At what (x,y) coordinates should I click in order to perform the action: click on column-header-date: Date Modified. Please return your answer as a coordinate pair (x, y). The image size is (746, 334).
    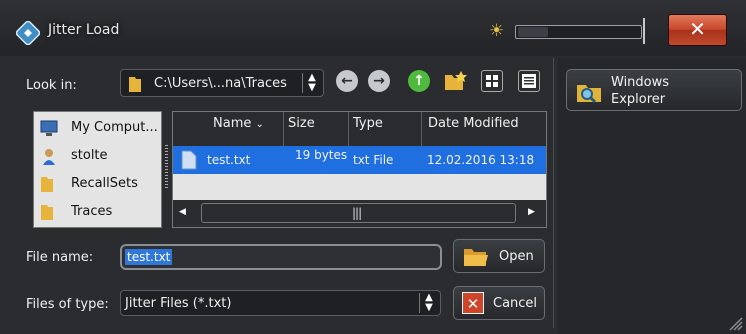
    Looking at the image, I should click on (484, 129).